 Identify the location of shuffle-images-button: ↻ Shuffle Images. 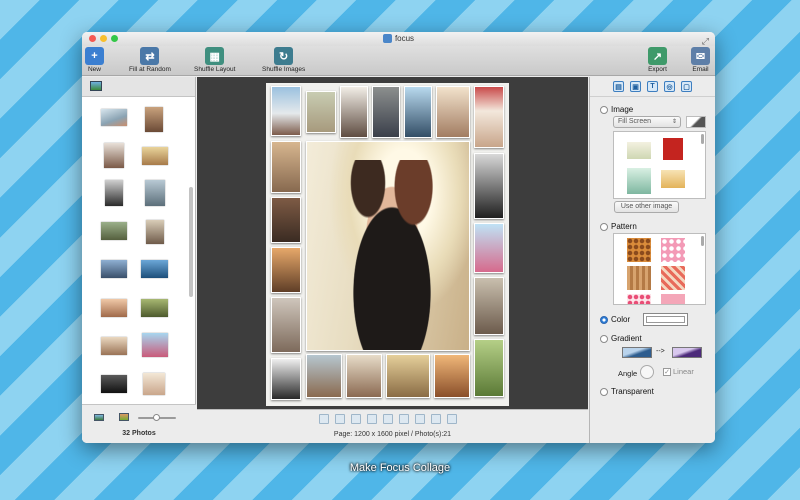
(283, 60).